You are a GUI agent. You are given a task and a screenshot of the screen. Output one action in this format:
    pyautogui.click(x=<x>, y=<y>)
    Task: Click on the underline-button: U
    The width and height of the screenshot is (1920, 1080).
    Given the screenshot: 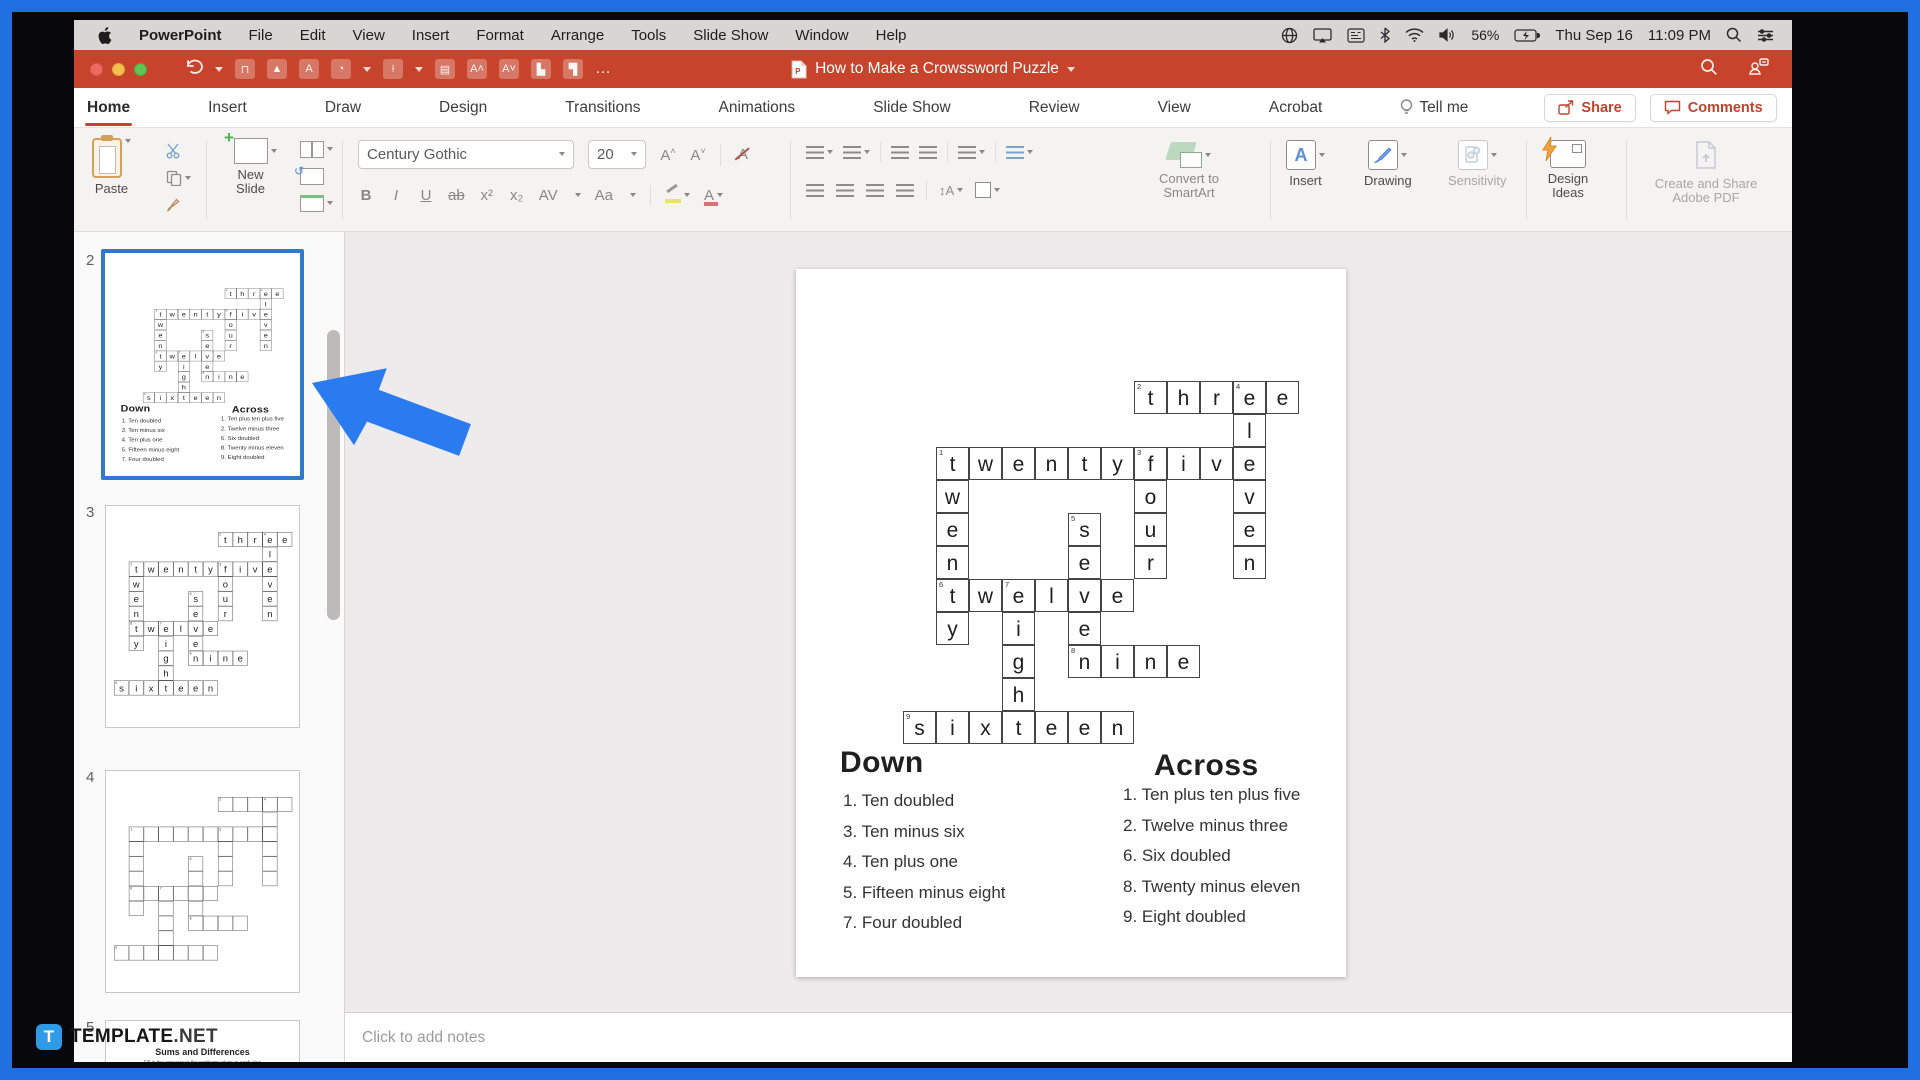 What is the action you would take?
    pyautogui.click(x=426, y=195)
    